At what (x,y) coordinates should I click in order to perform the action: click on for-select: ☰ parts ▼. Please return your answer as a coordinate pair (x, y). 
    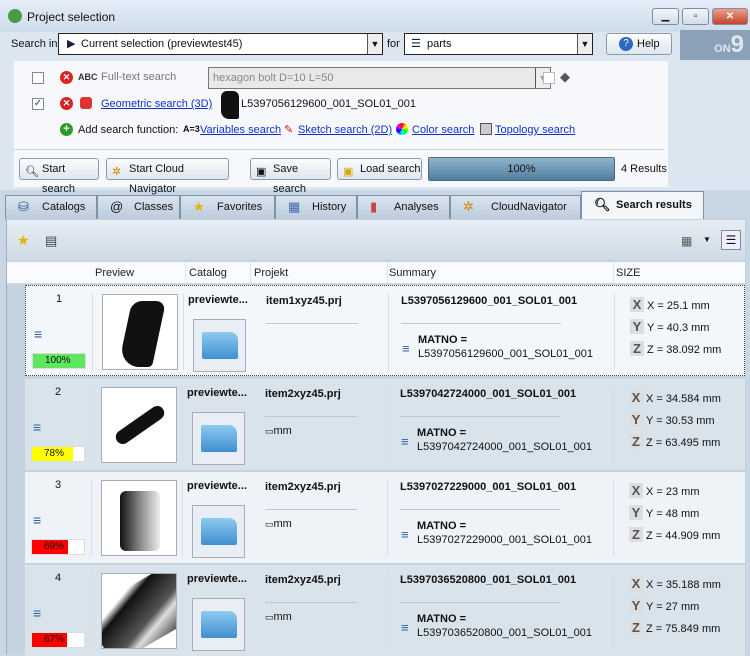
    Looking at the image, I should click on (498, 44).